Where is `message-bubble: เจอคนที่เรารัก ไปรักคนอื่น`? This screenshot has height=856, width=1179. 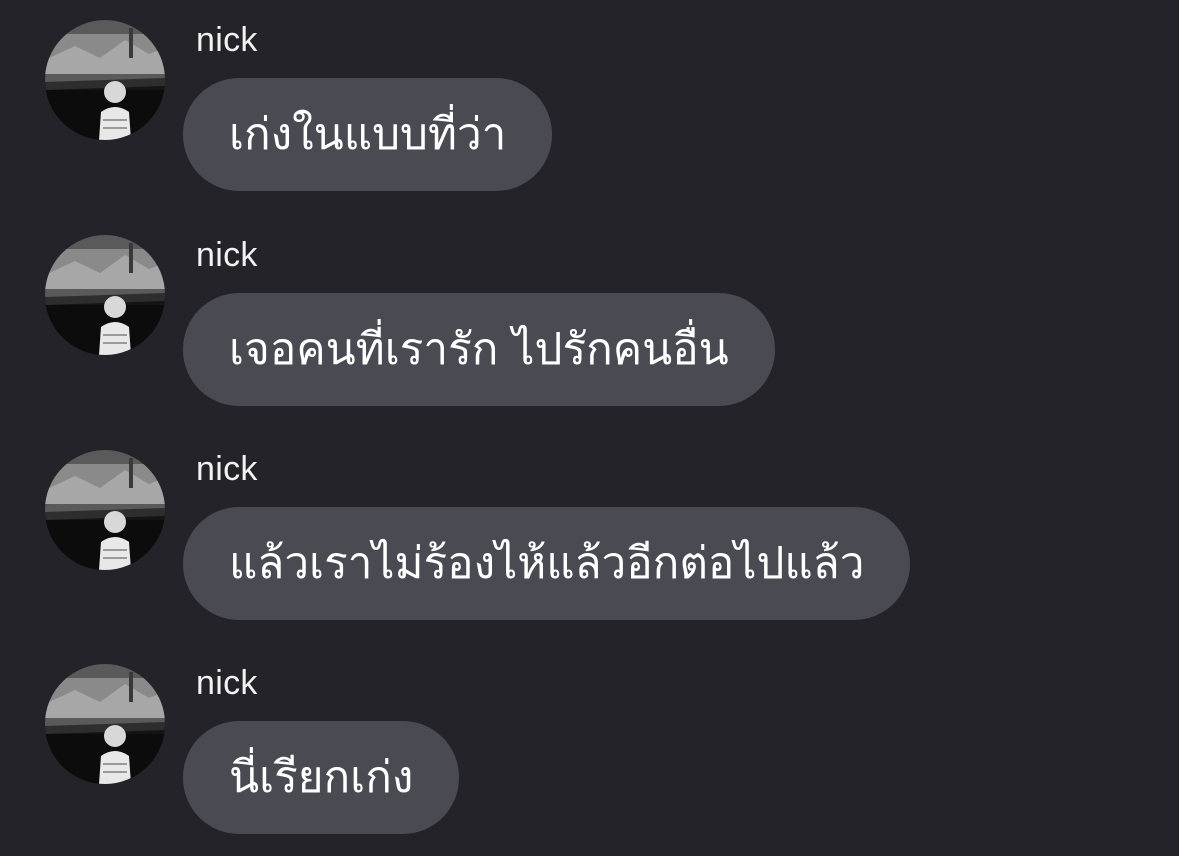
message-bubble: เจอคนที่เรารัก ไปรักคนอื่น is located at coordinates (479, 349).